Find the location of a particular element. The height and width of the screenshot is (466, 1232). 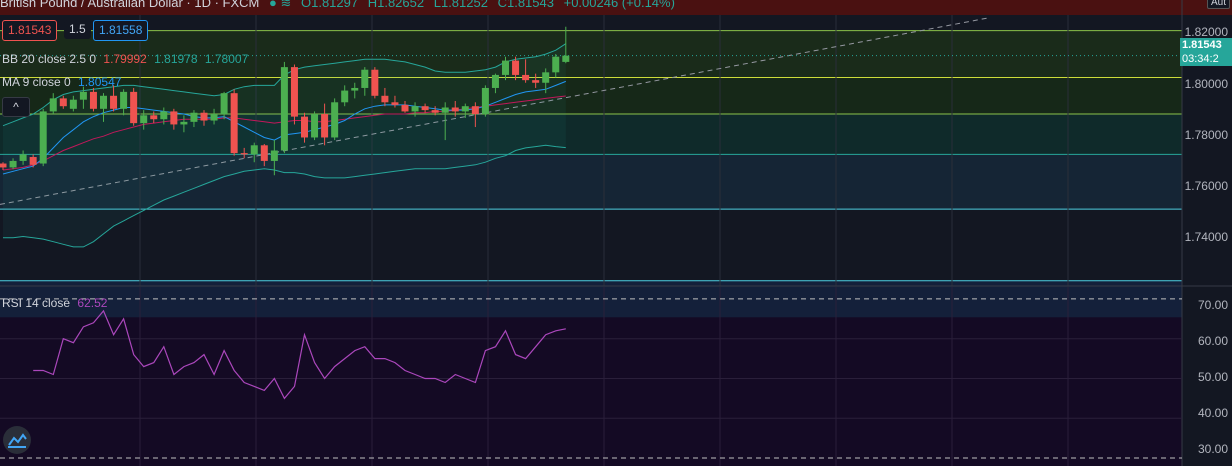

rsi-legend: RSI 14 close 62.52 is located at coordinates (54, 303).